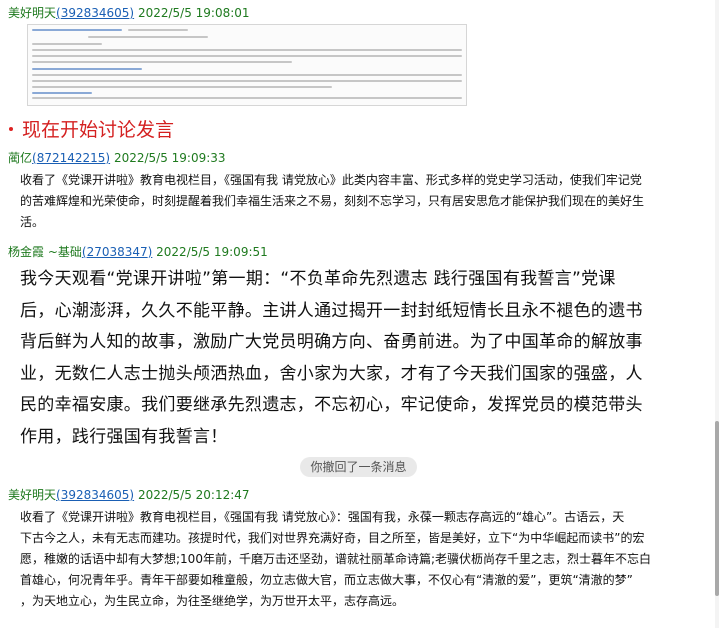 This screenshot has height=628, width=719. I want to click on message-line: 活。, so click(32, 222).